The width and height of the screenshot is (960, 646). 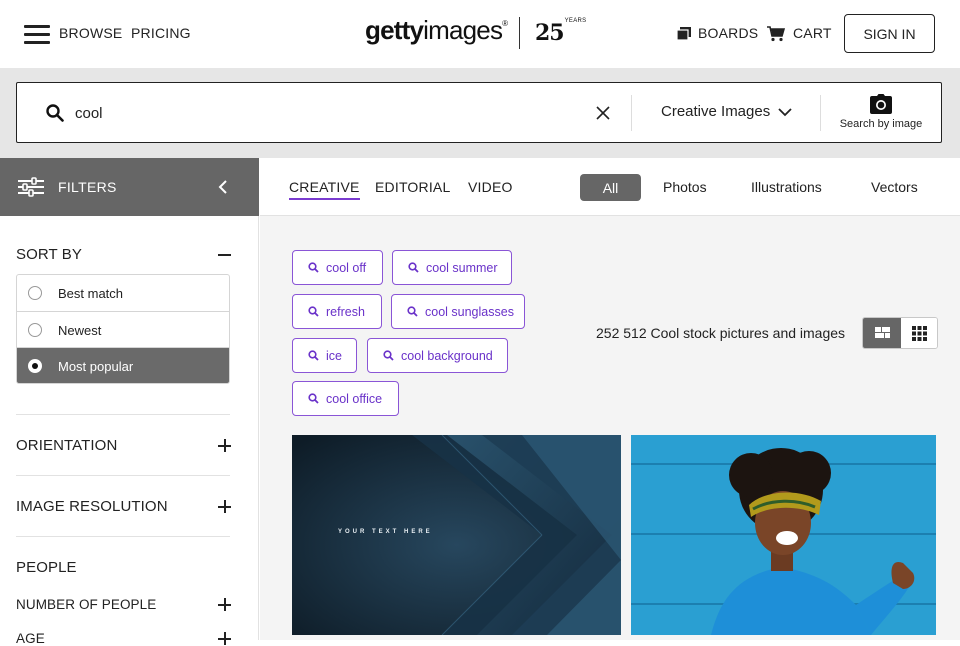 I want to click on number-of-people-expand-icon, so click(x=224, y=604).